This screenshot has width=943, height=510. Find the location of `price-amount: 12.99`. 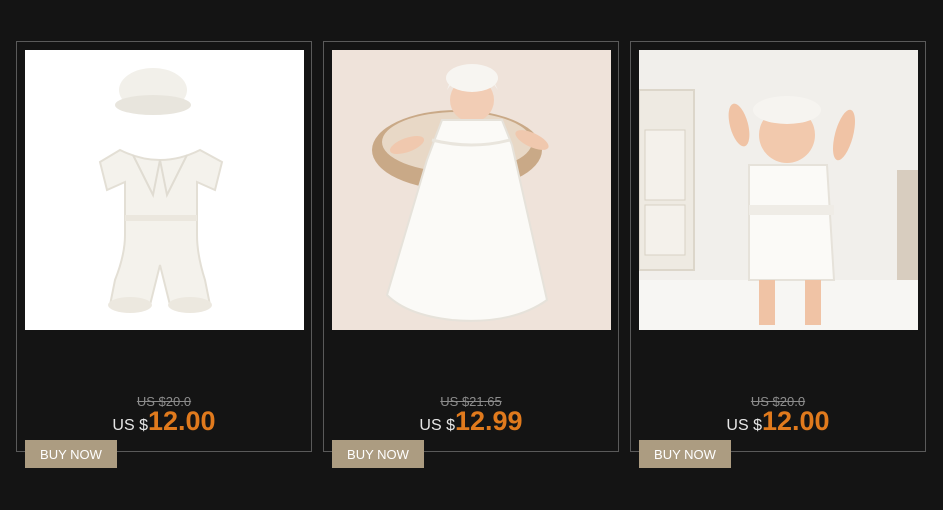

price-amount: 12.99 is located at coordinates (489, 421).